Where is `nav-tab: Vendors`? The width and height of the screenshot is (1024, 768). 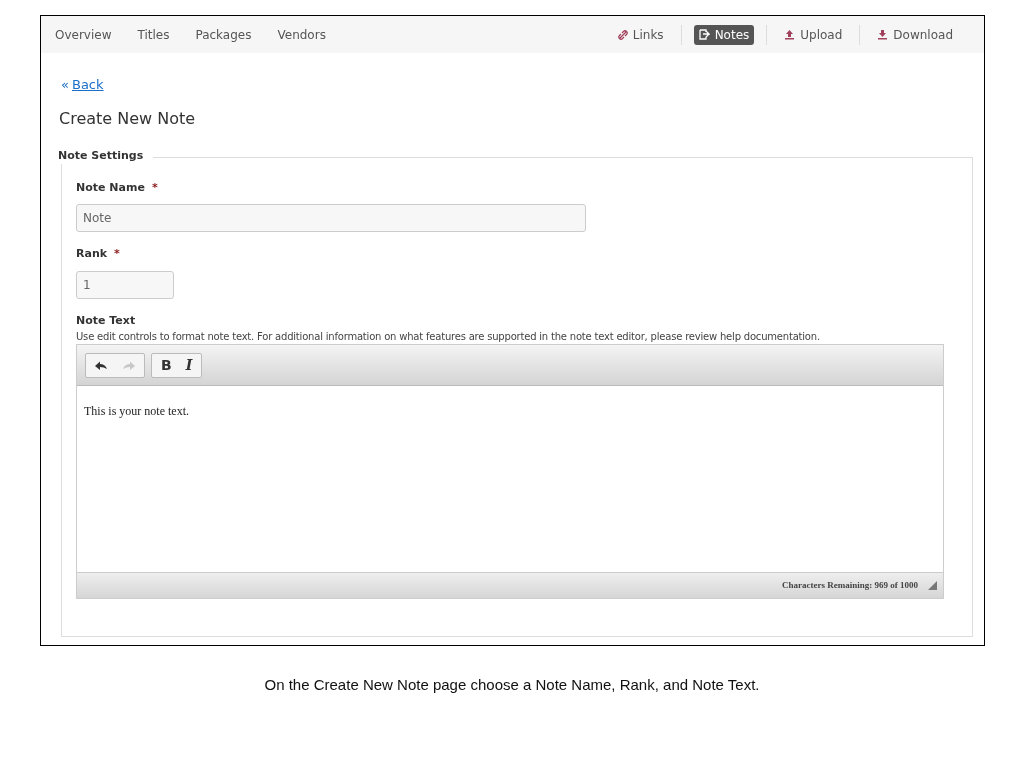 nav-tab: Vendors is located at coordinates (301, 34).